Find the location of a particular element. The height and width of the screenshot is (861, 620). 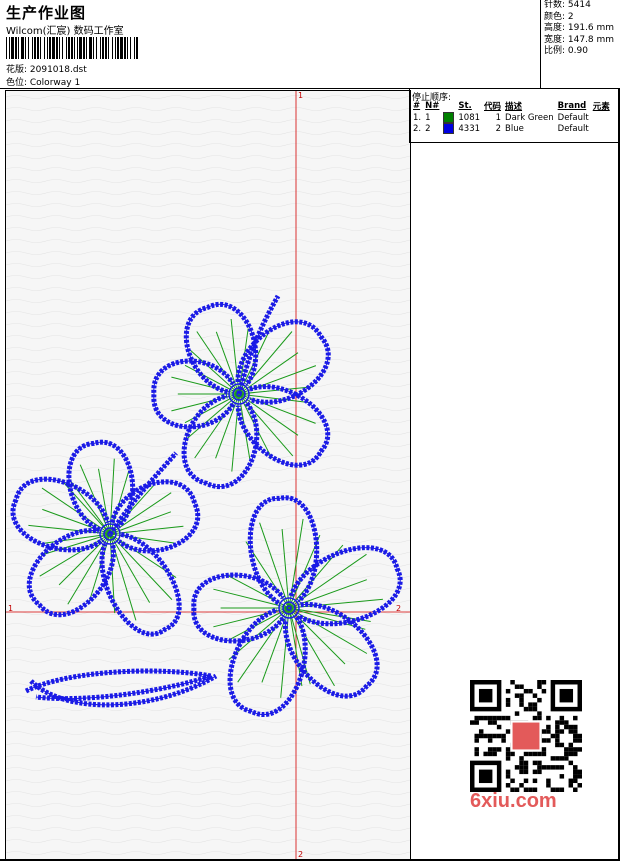

studio-name: Wilcom(汇宸) 数码工作室 is located at coordinates (65, 31).